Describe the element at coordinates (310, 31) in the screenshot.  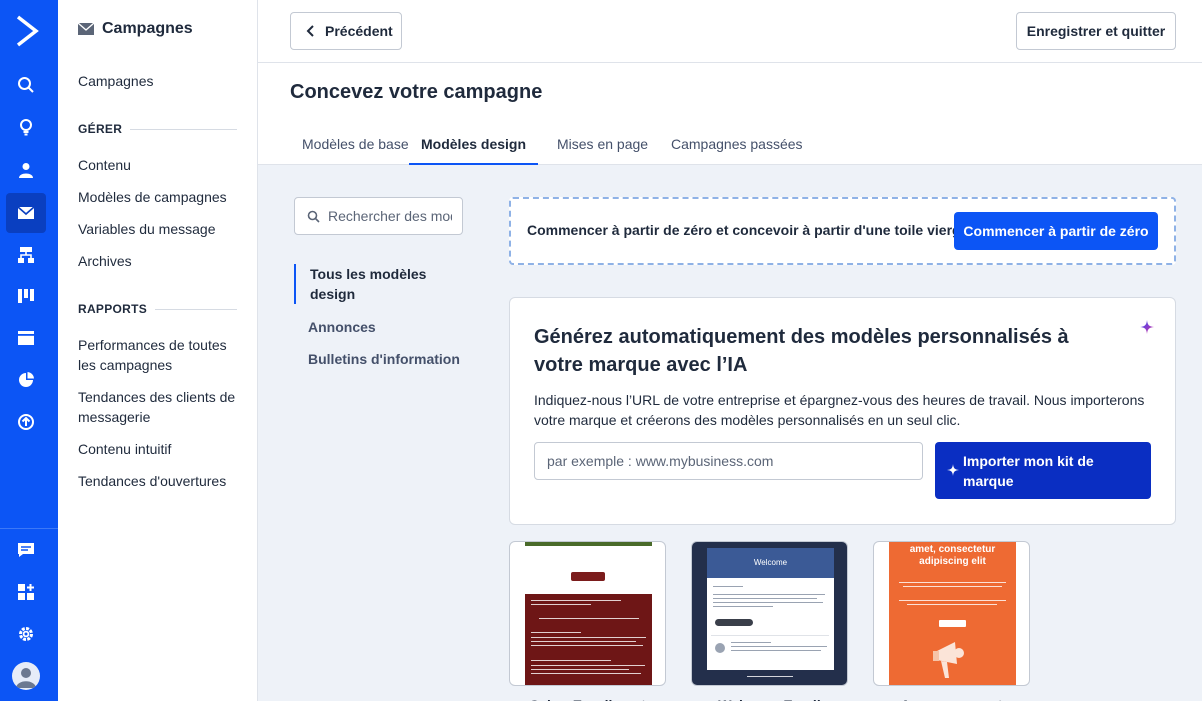
I see `chevron-left-icon` at that location.